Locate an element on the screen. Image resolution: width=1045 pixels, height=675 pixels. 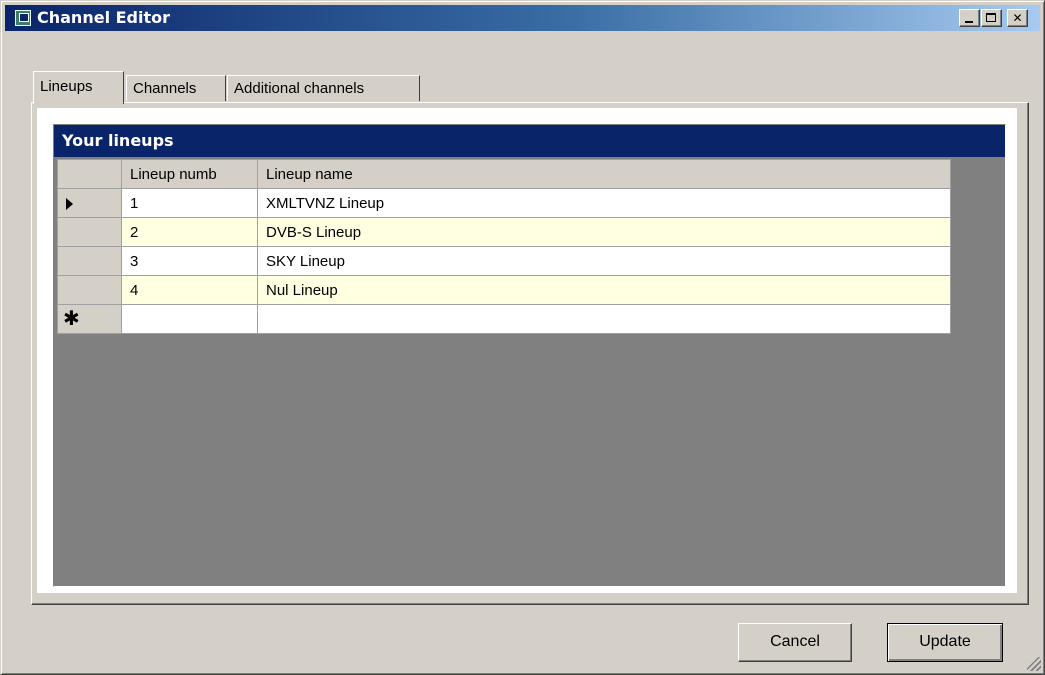
cancel-button: Cancel is located at coordinates (795, 642).